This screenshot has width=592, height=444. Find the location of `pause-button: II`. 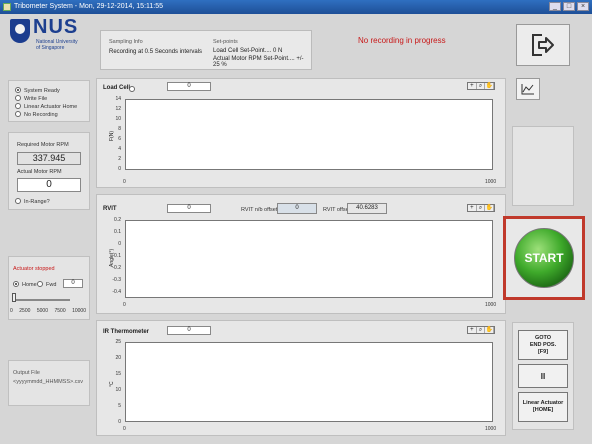

pause-button: II is located at coordinates (543, 376).